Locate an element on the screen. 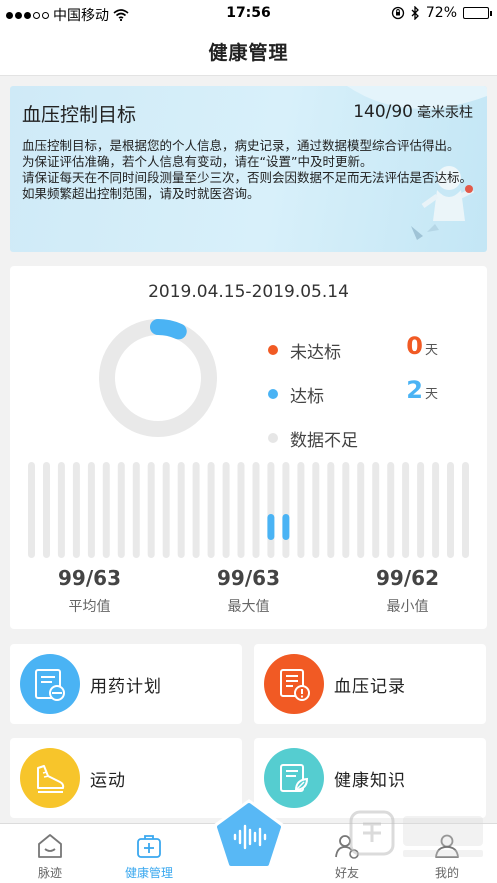 The width and height of the screenshot is (497, 883). donut-segment-met is located at coordinates (168, 329).